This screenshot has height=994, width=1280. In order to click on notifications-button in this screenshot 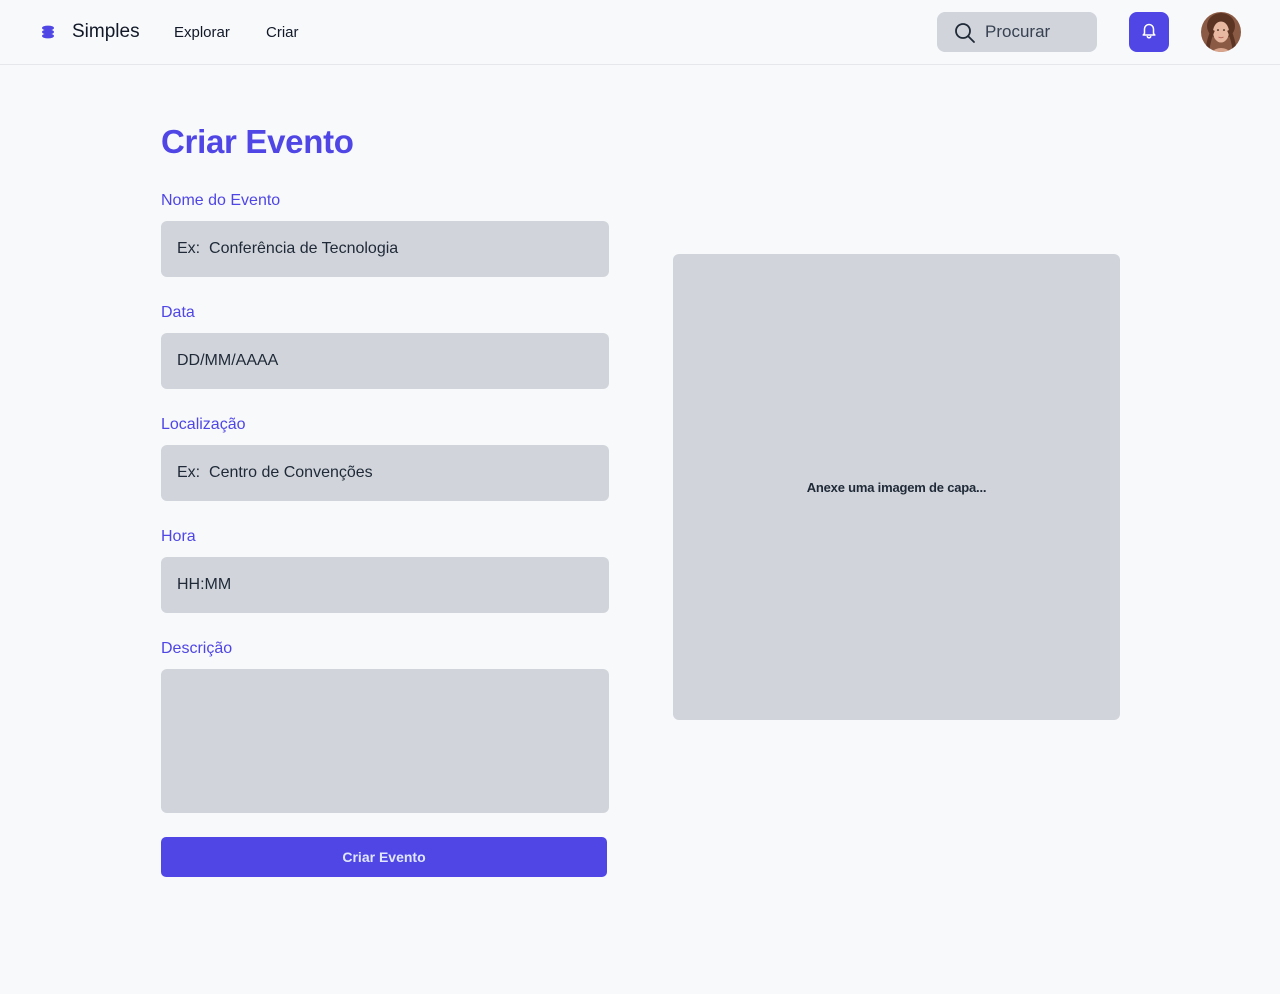, I will do `click(1149, 32)`.